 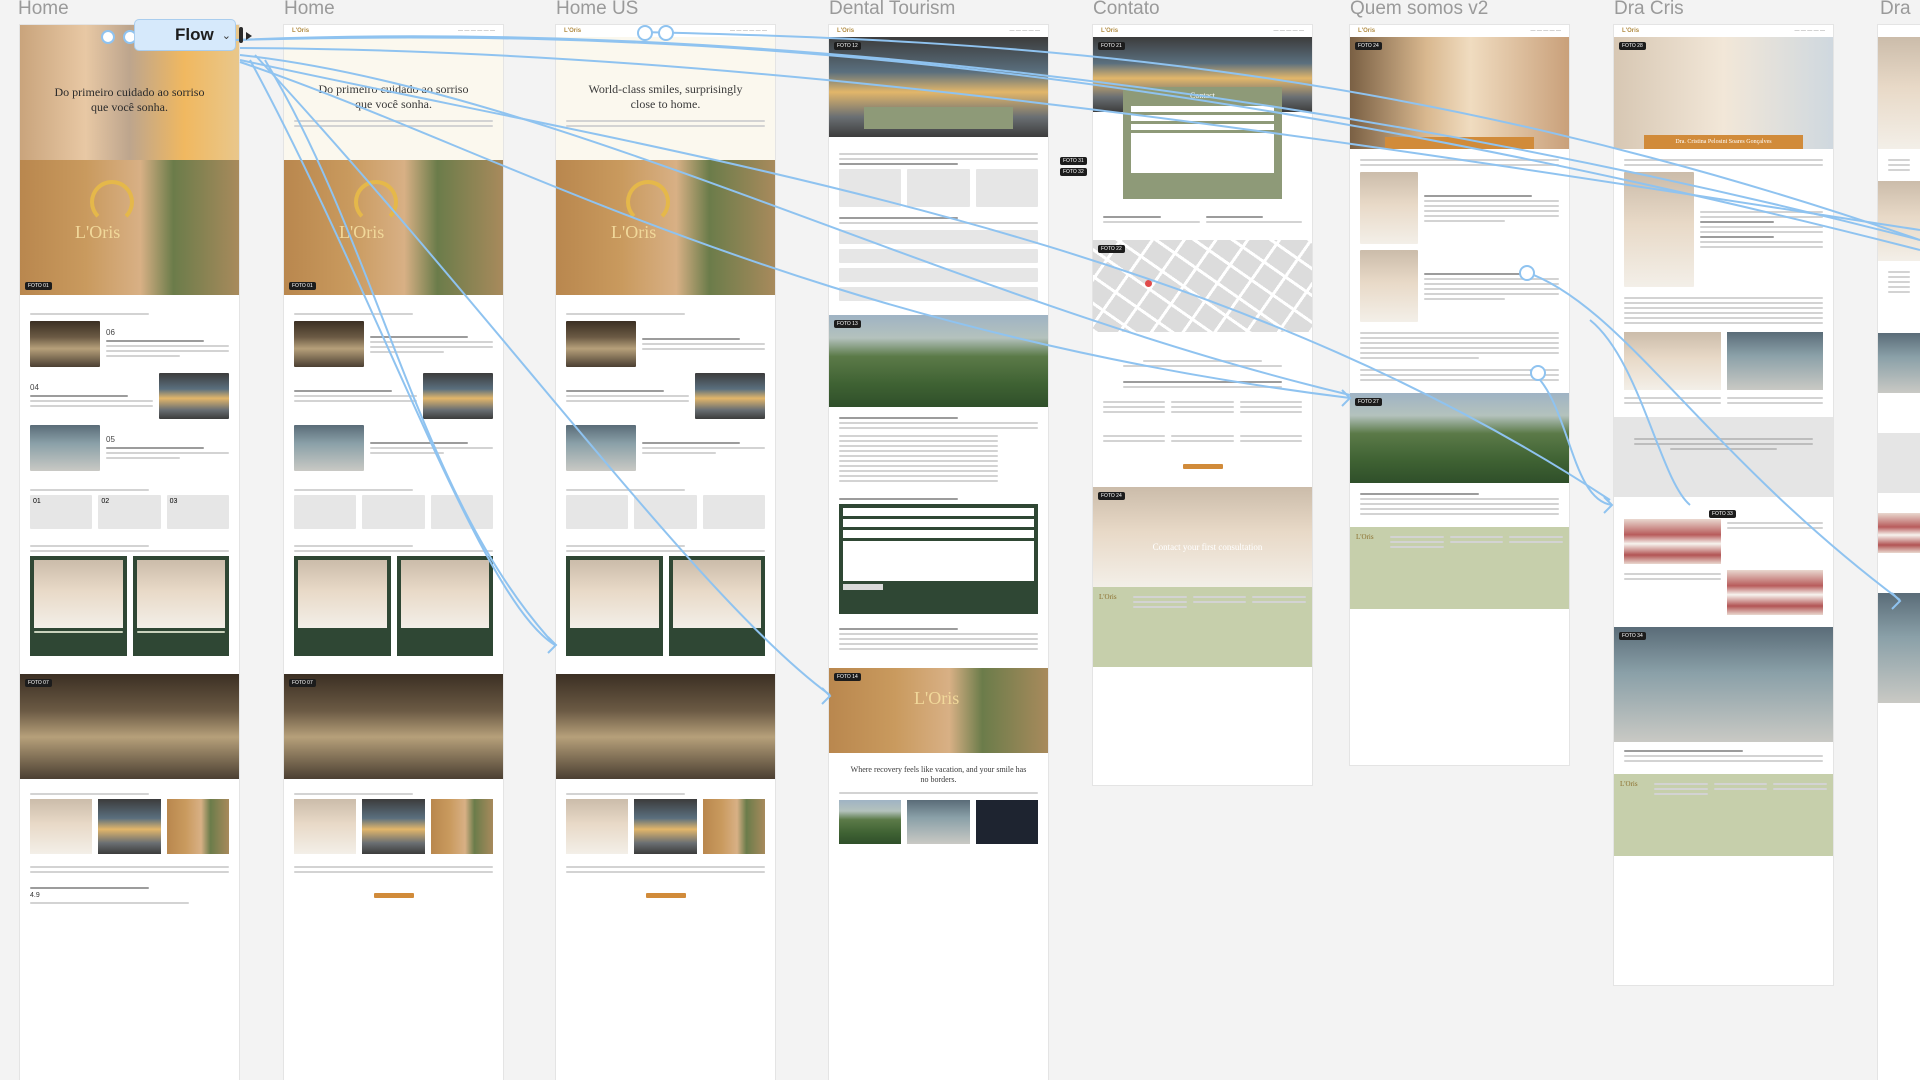 What do you see at coordinates (173, 501) in the screenshot?
I see `step-number: 03` at bounding box center [173, 501].